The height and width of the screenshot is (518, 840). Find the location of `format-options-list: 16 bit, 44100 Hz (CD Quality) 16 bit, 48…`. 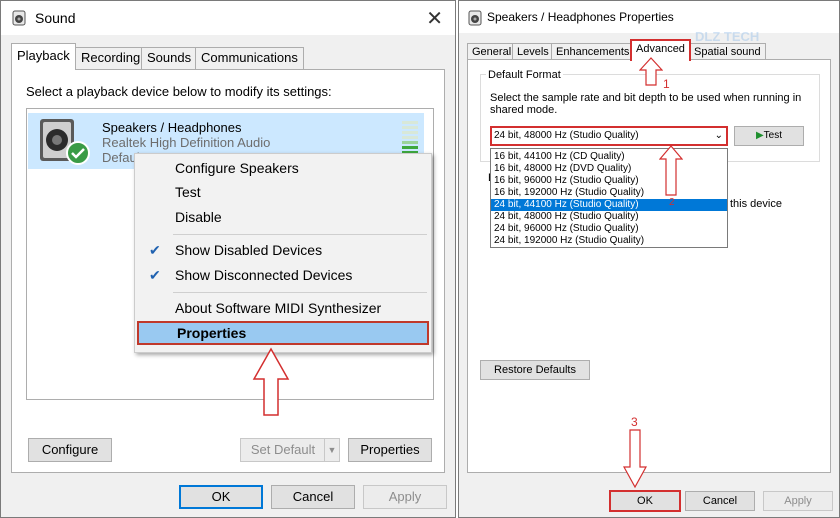

format-options-list: 16 bit, 44100 Hz (CD Quality) 16 bit, 48… is located at coordinates (609, 198).